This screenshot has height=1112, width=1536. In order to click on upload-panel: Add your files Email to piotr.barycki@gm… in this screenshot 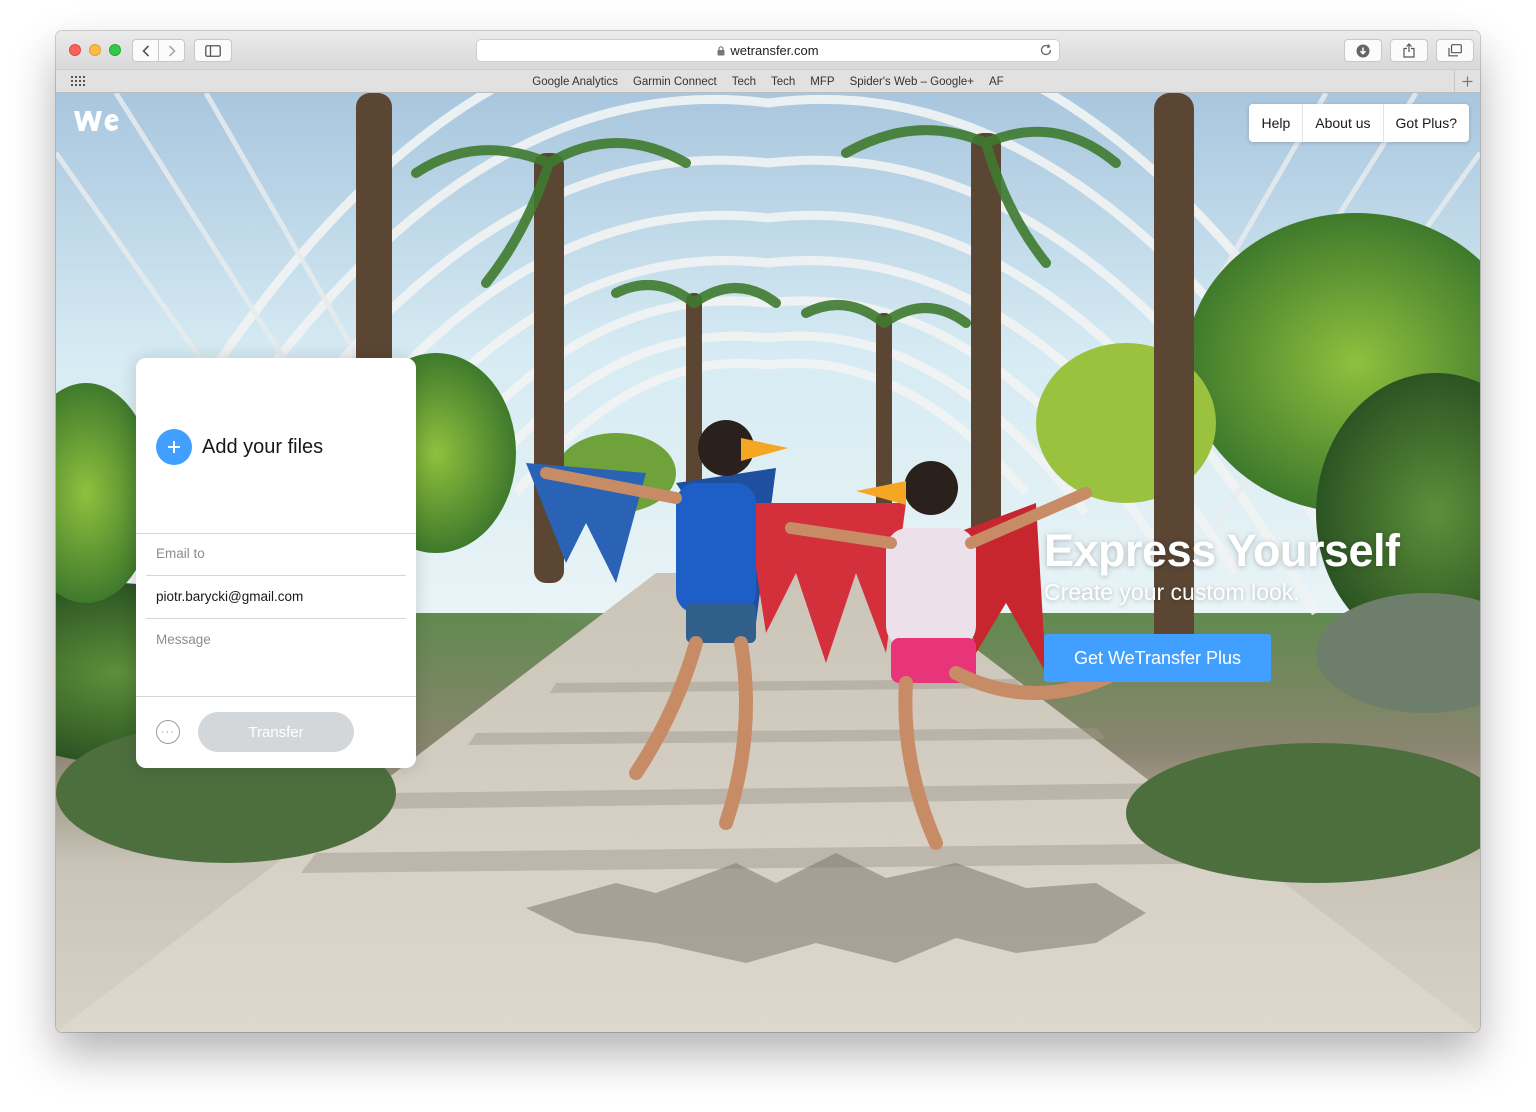, I will do `click(276, 563)`.